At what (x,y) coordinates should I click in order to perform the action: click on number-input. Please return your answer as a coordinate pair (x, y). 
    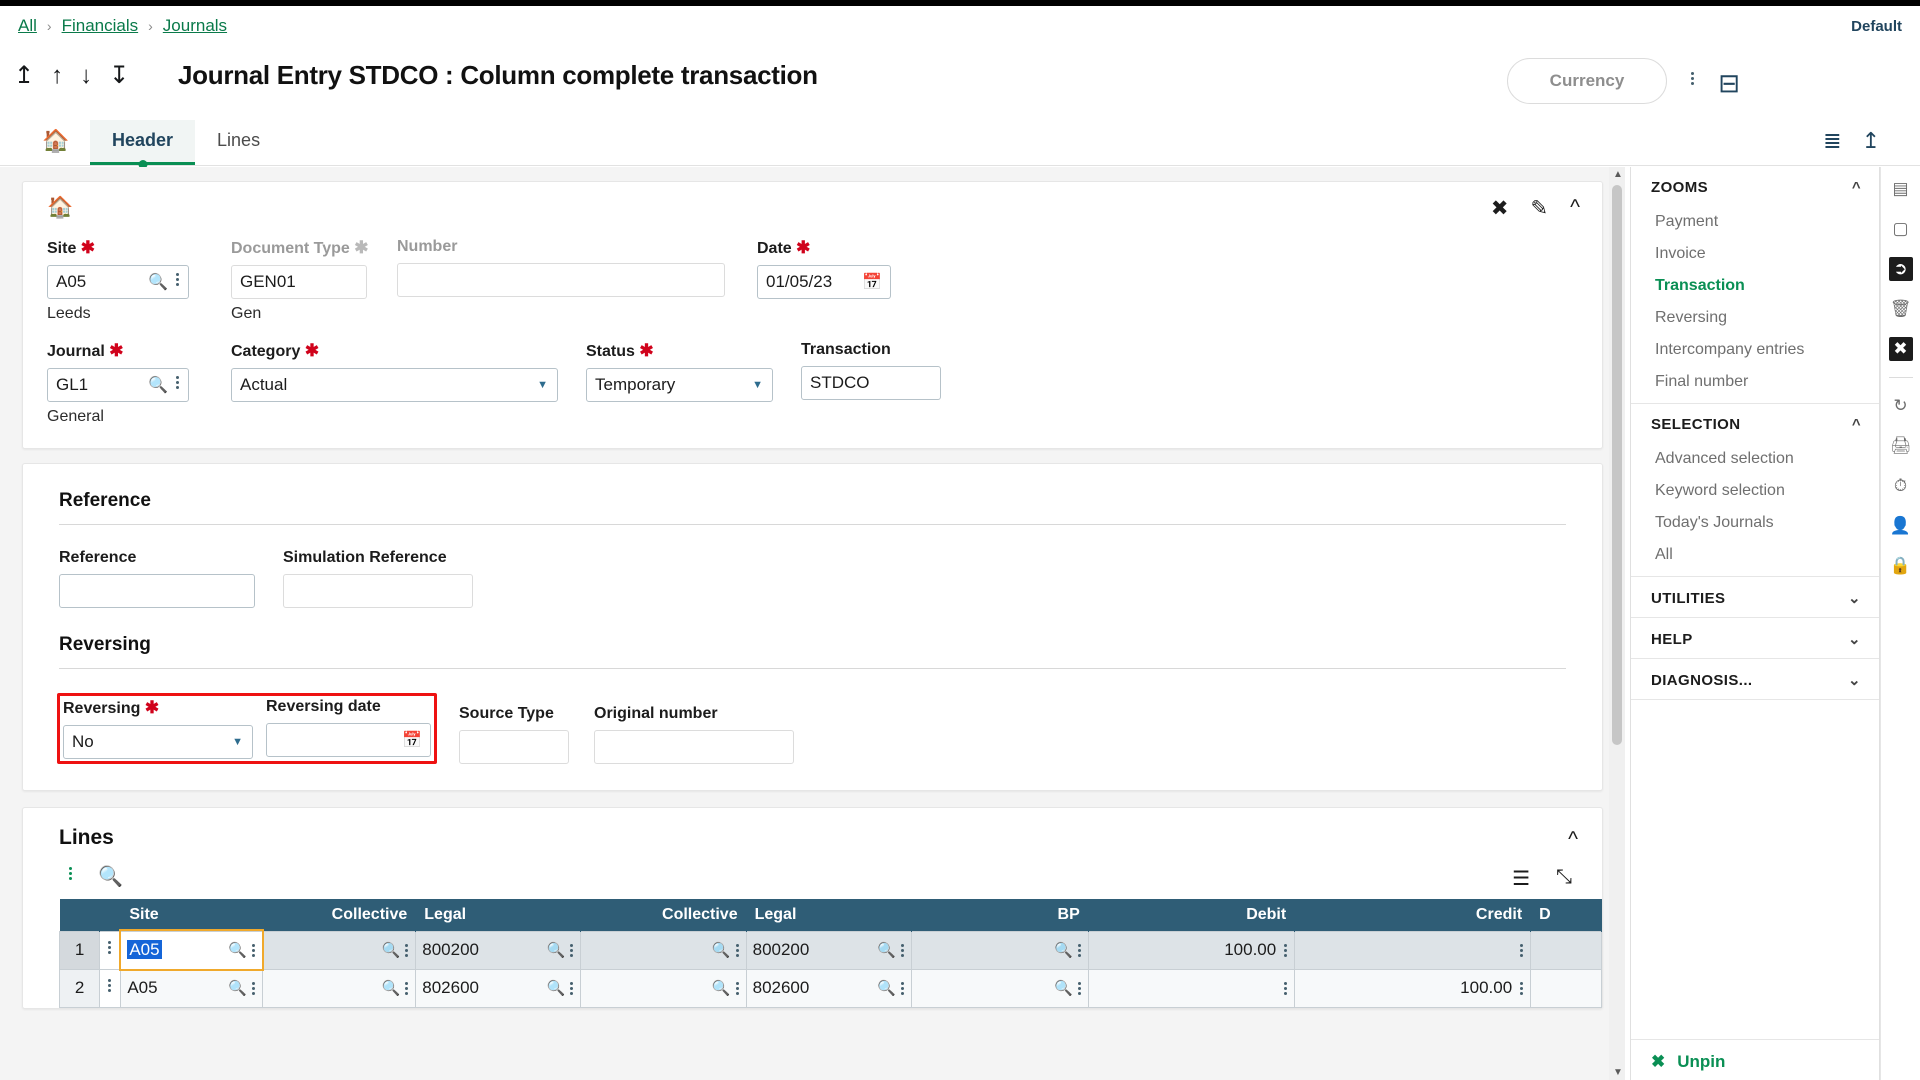
    Looking at the image, I should click on (561, 280).